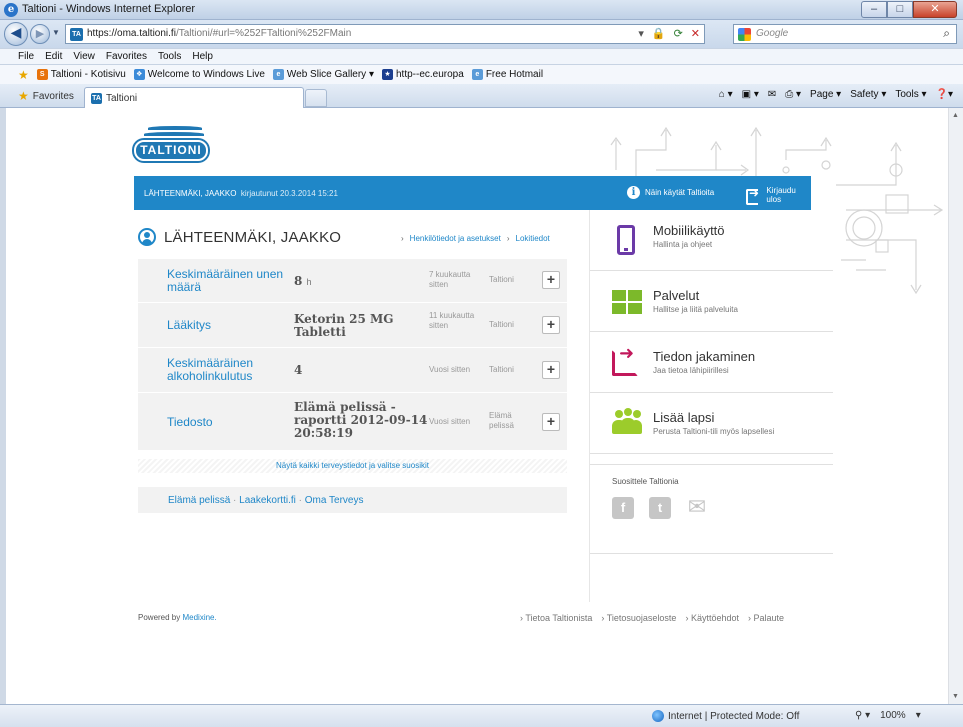 The image size is (963, 727). I want to click on search-input: Google, so click(772, 33).